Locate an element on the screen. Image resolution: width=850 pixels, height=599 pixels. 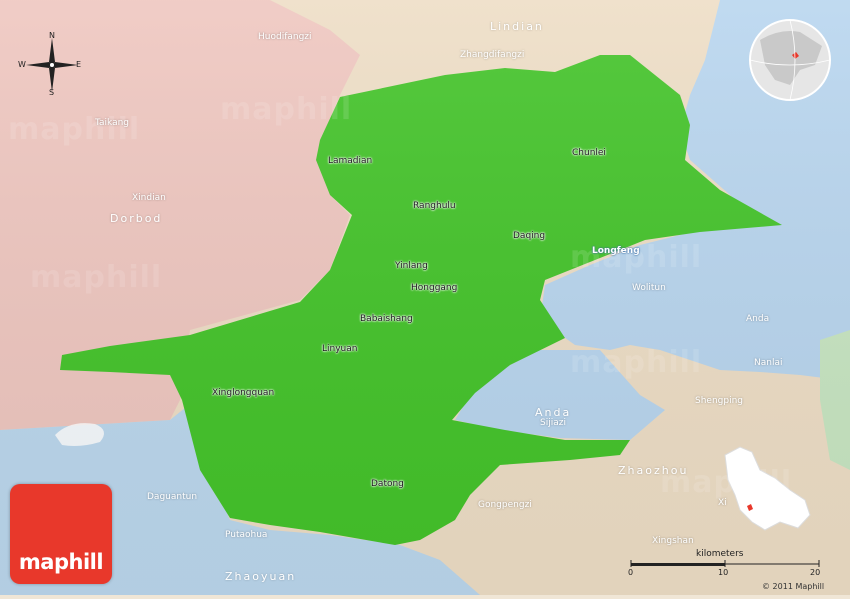
region-label-lindian: Lindian is located at coordinates (517, 26).